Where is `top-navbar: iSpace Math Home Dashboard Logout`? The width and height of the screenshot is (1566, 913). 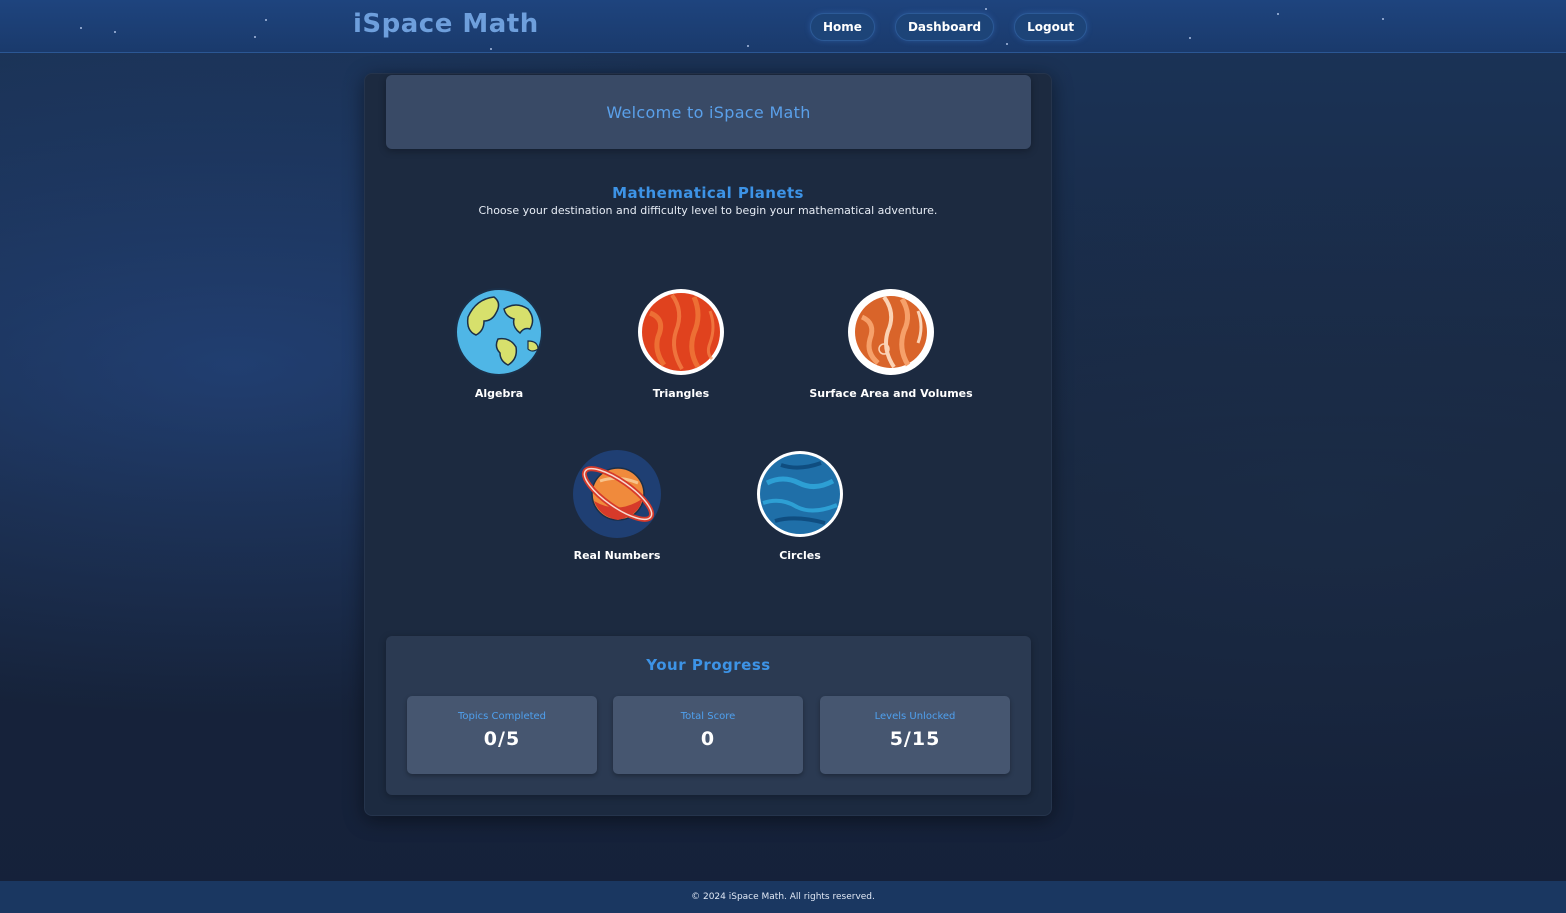
top-navbar: iSpace Math Home Dashboard Logout is located at coordinates (783, 26).